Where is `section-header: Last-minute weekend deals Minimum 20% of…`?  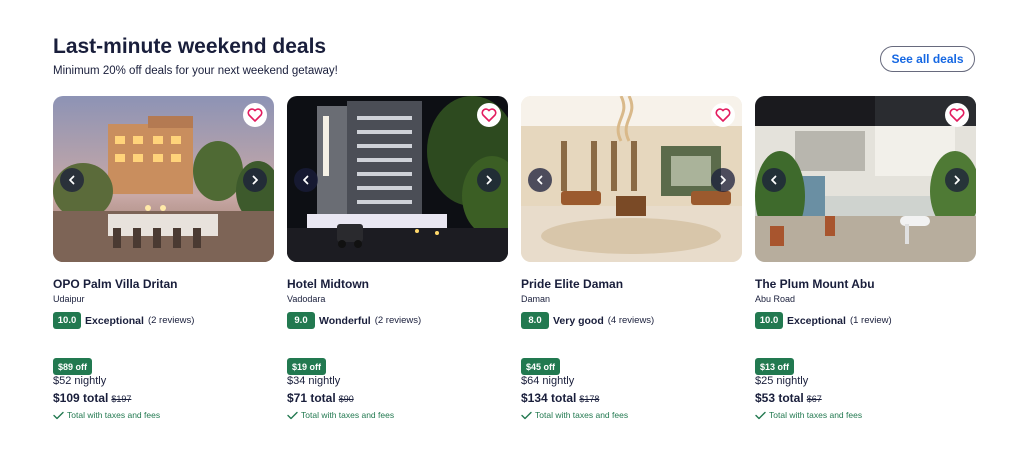 section-header: Last-minute weekend deals Minimum 20% of… is located at coordinates (195, 56).